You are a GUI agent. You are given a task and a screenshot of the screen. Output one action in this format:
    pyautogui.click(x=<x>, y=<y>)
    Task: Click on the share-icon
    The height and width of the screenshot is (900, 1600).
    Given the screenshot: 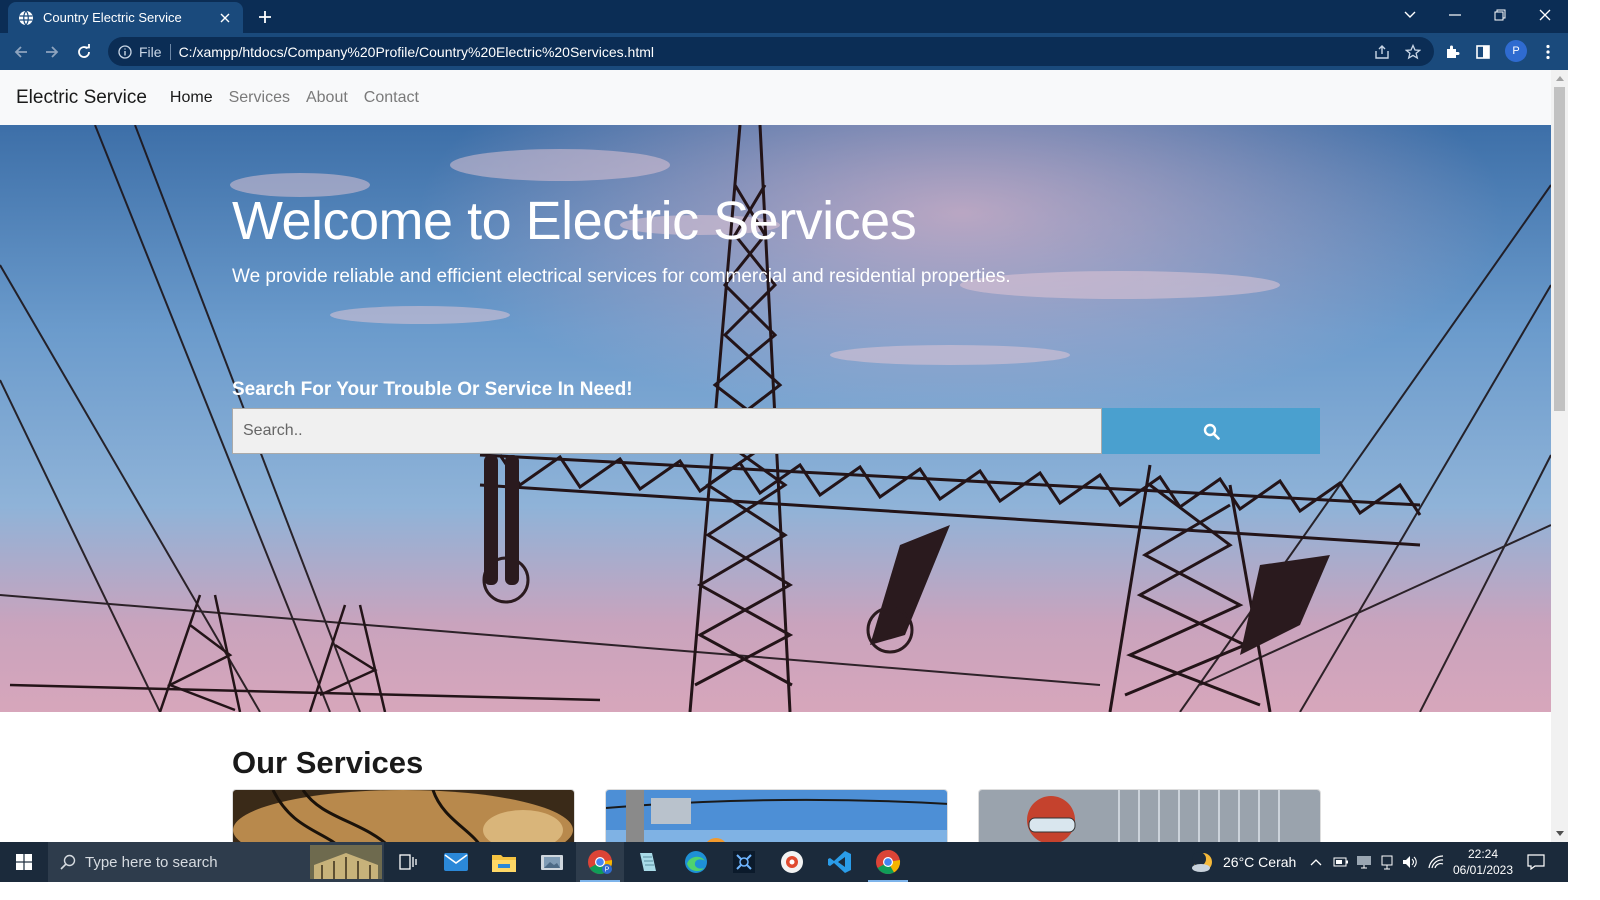 What is the action you would take?
    pyautogui.click(x=1382, y=52)
    